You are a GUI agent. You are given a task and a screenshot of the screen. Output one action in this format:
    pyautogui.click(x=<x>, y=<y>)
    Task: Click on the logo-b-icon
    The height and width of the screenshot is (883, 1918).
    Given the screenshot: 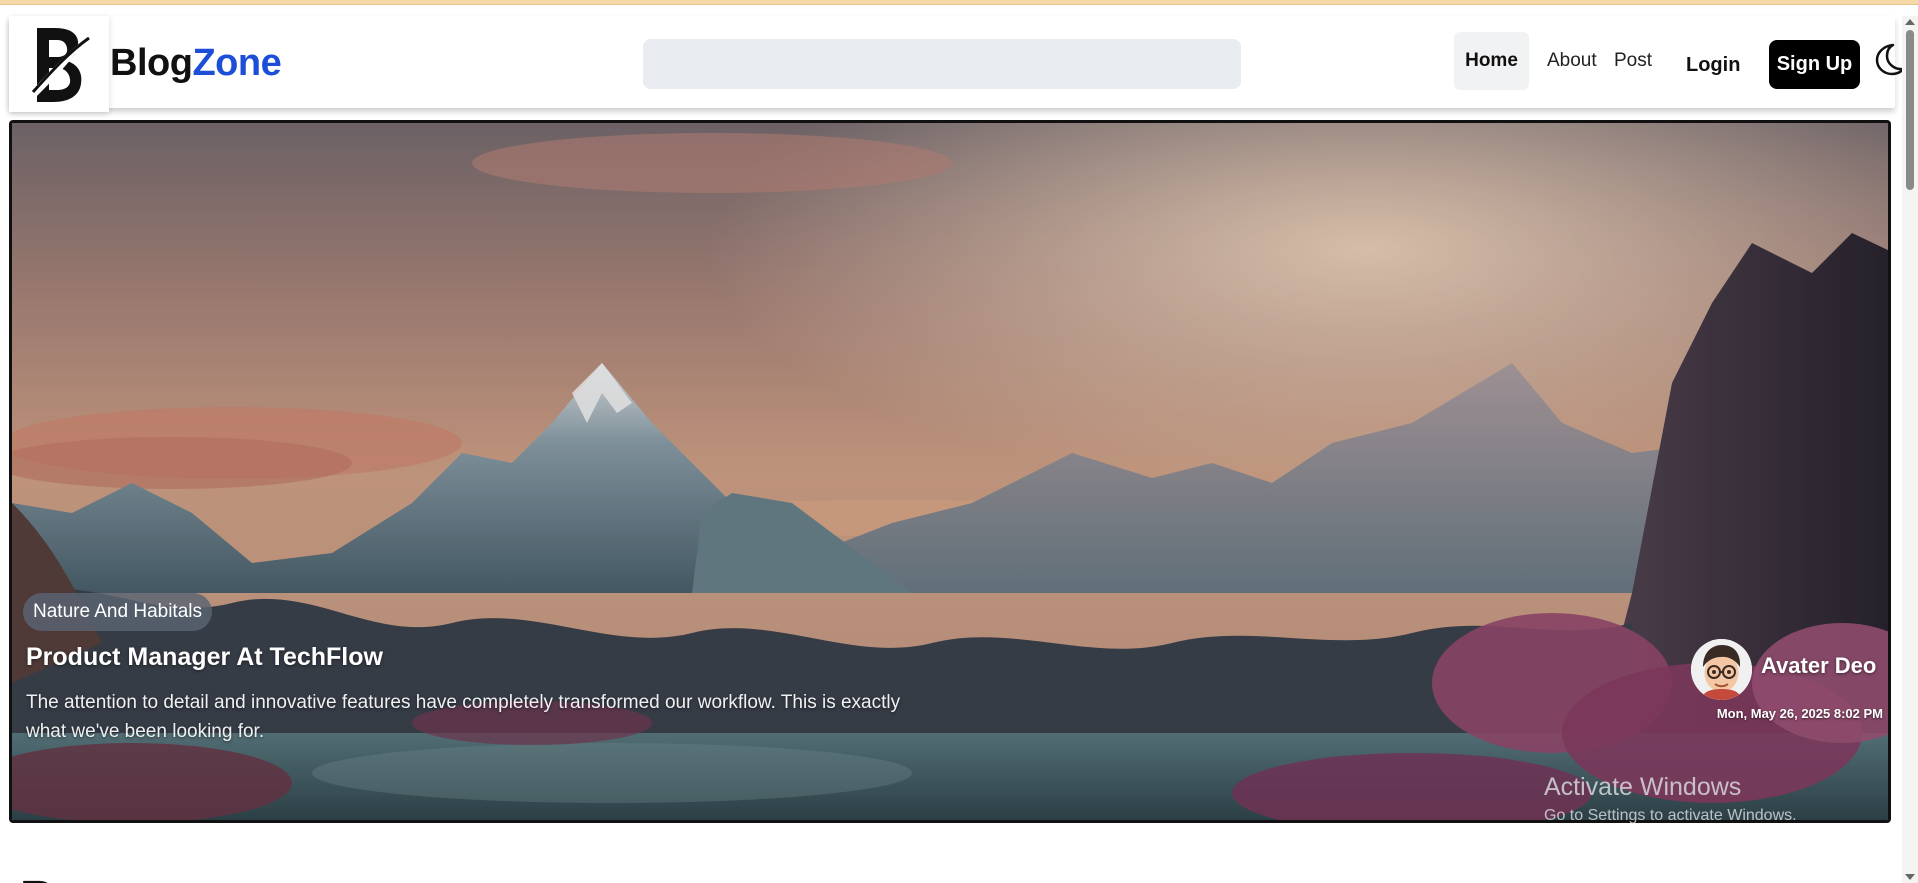 What is the action you would take?
    pyautogui.click(x=60, y=65)
    